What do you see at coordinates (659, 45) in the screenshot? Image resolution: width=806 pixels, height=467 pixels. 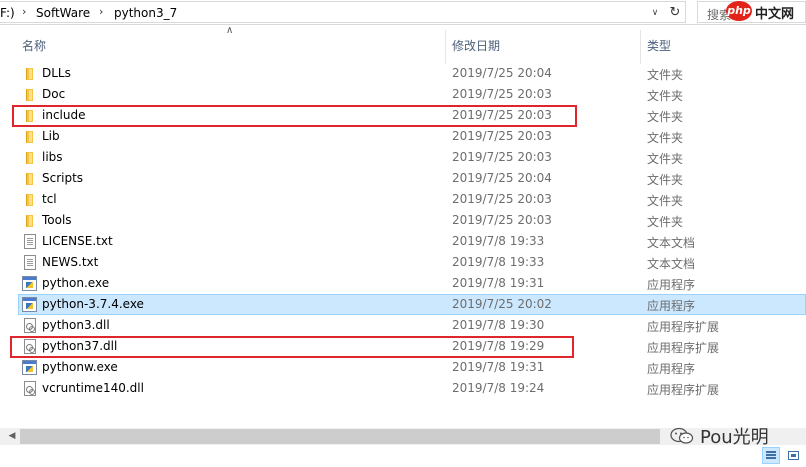 I see `column-header-type: 类型` at bounding box center [659, 45].